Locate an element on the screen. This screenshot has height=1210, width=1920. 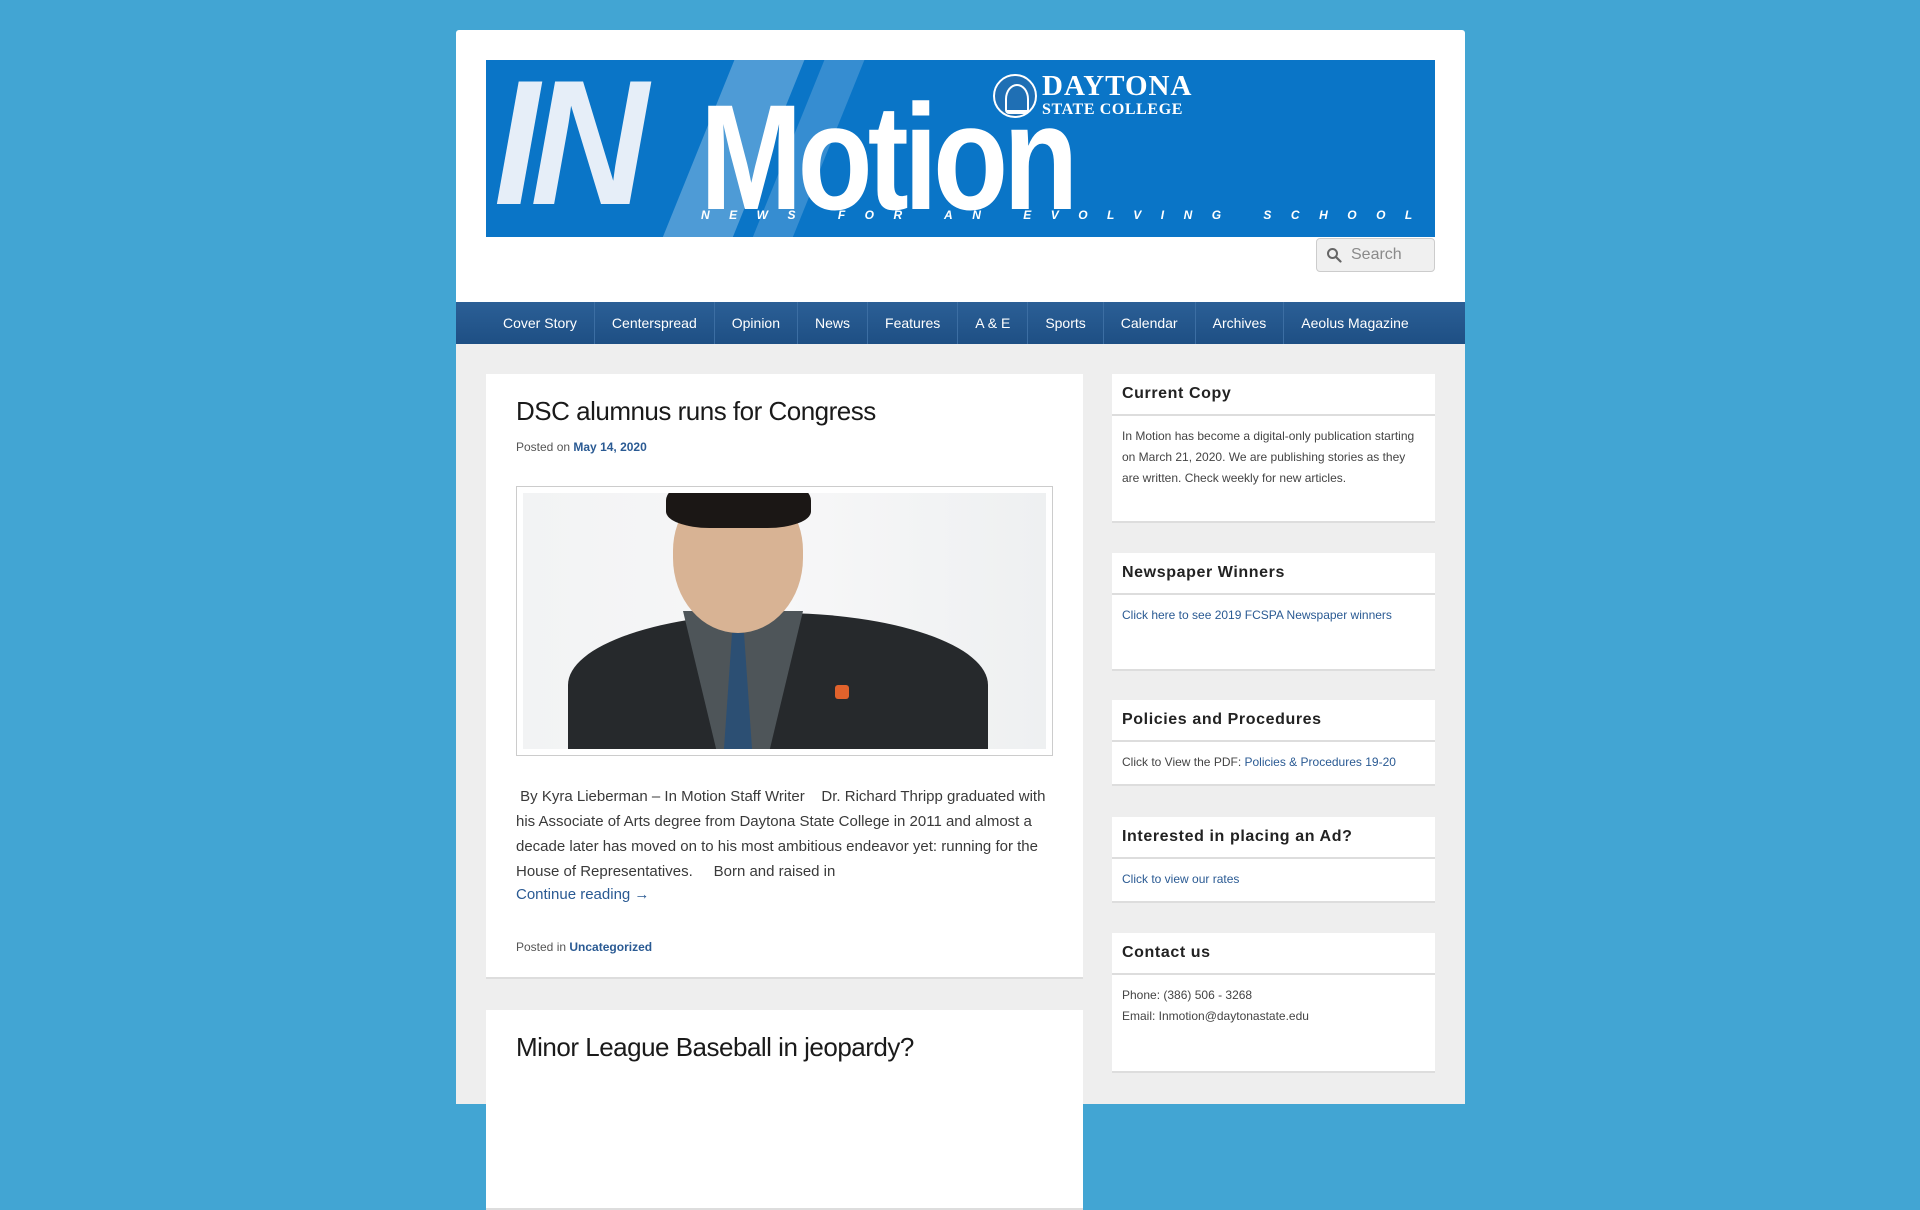
nav-item-sports: Sports is located at coordinates (1066, 323).